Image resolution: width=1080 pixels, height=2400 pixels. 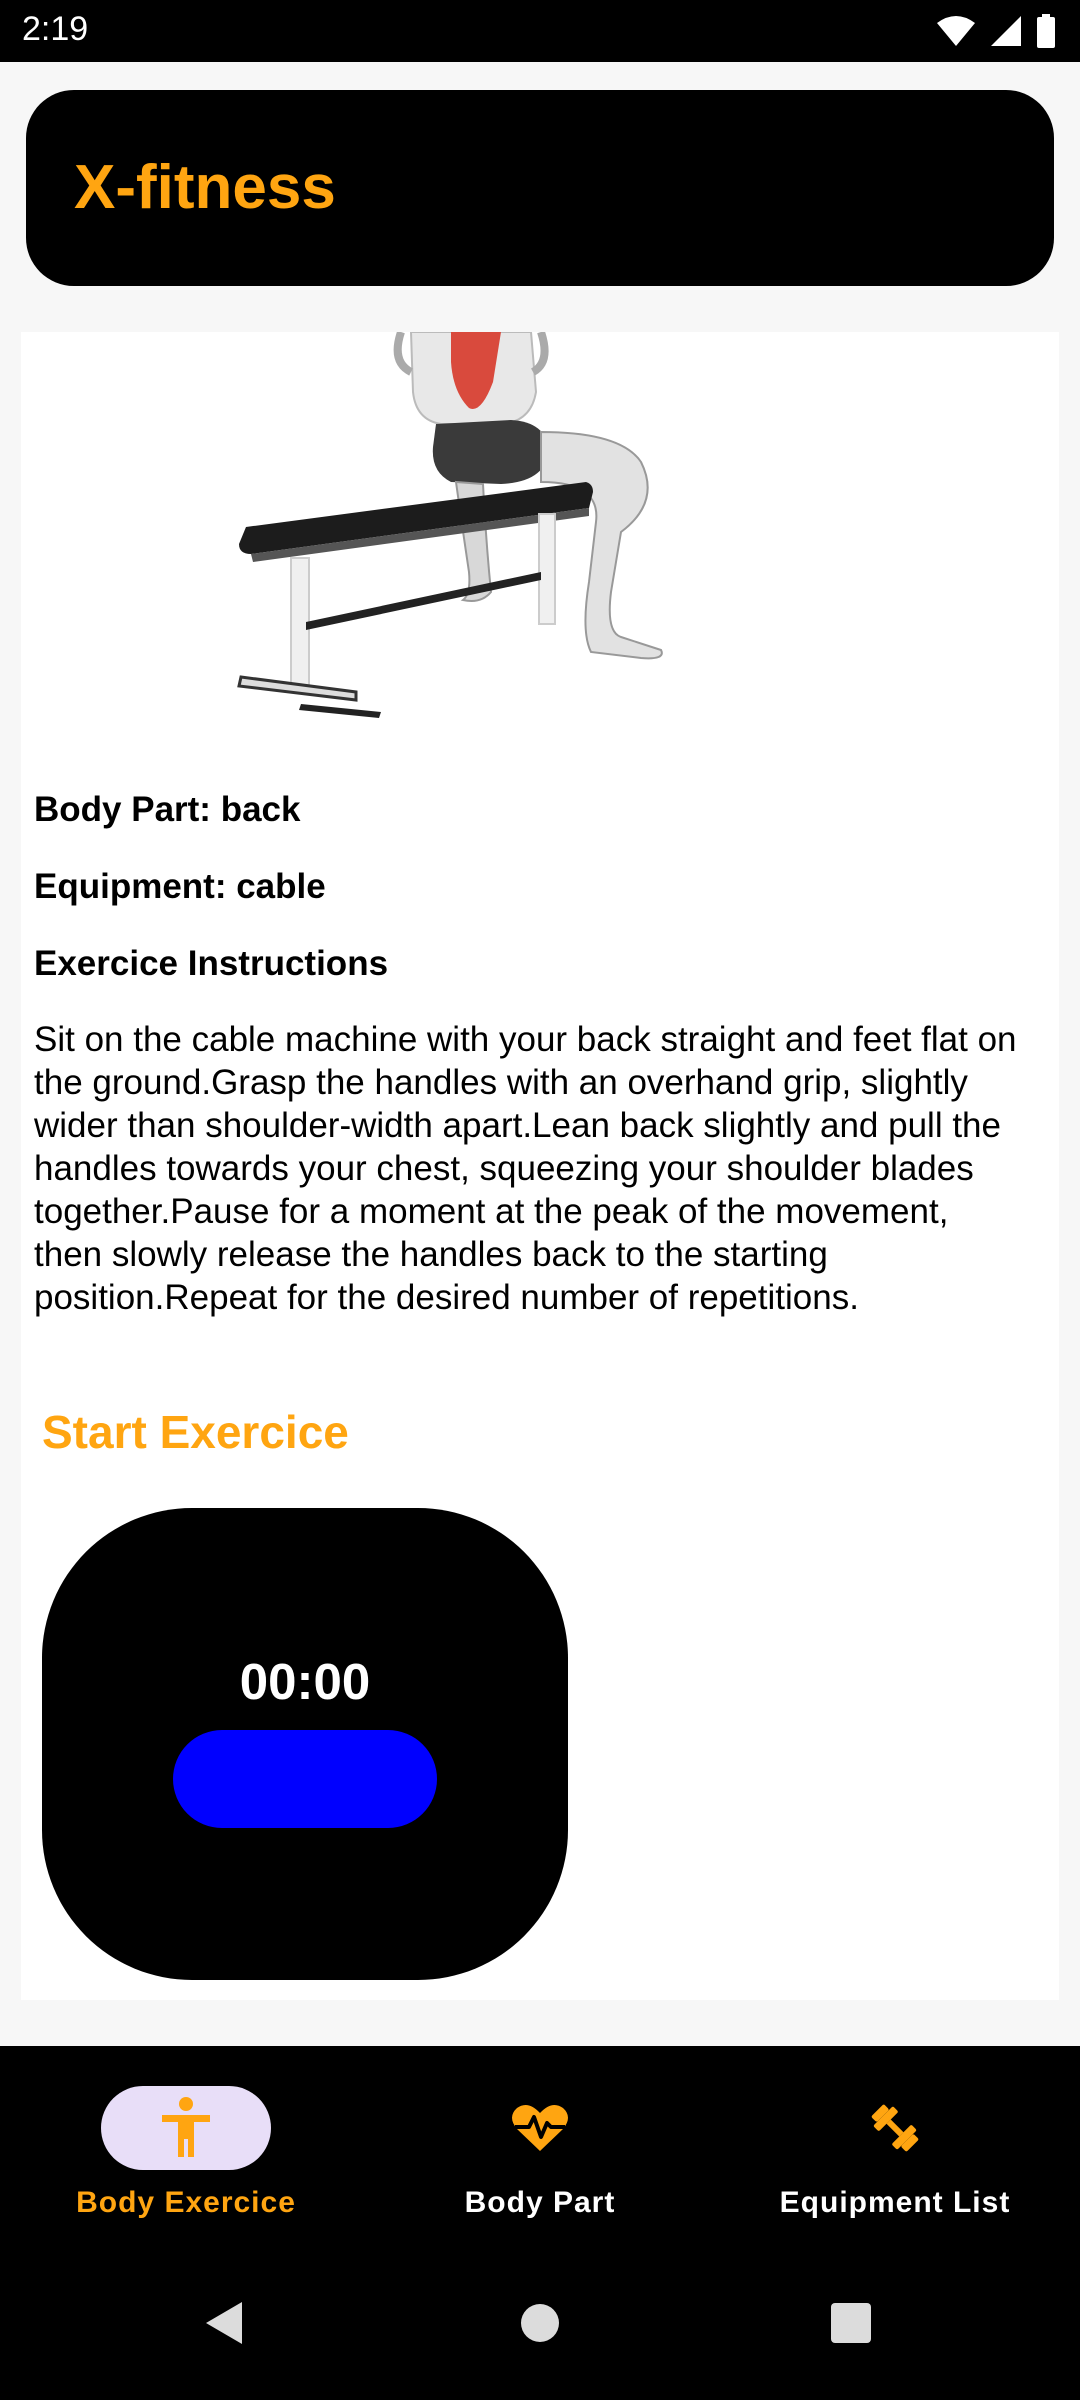 What do you see at coordinates (540, 2323) in the screenshot?
I see `home-icon` at bounding box center [540, 2323].